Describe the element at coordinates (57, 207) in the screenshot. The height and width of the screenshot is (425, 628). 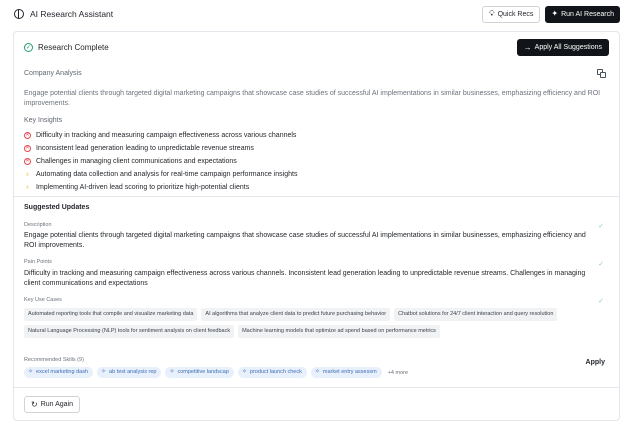
I see `suggested-updates-title: Suggested Updates` at that location.